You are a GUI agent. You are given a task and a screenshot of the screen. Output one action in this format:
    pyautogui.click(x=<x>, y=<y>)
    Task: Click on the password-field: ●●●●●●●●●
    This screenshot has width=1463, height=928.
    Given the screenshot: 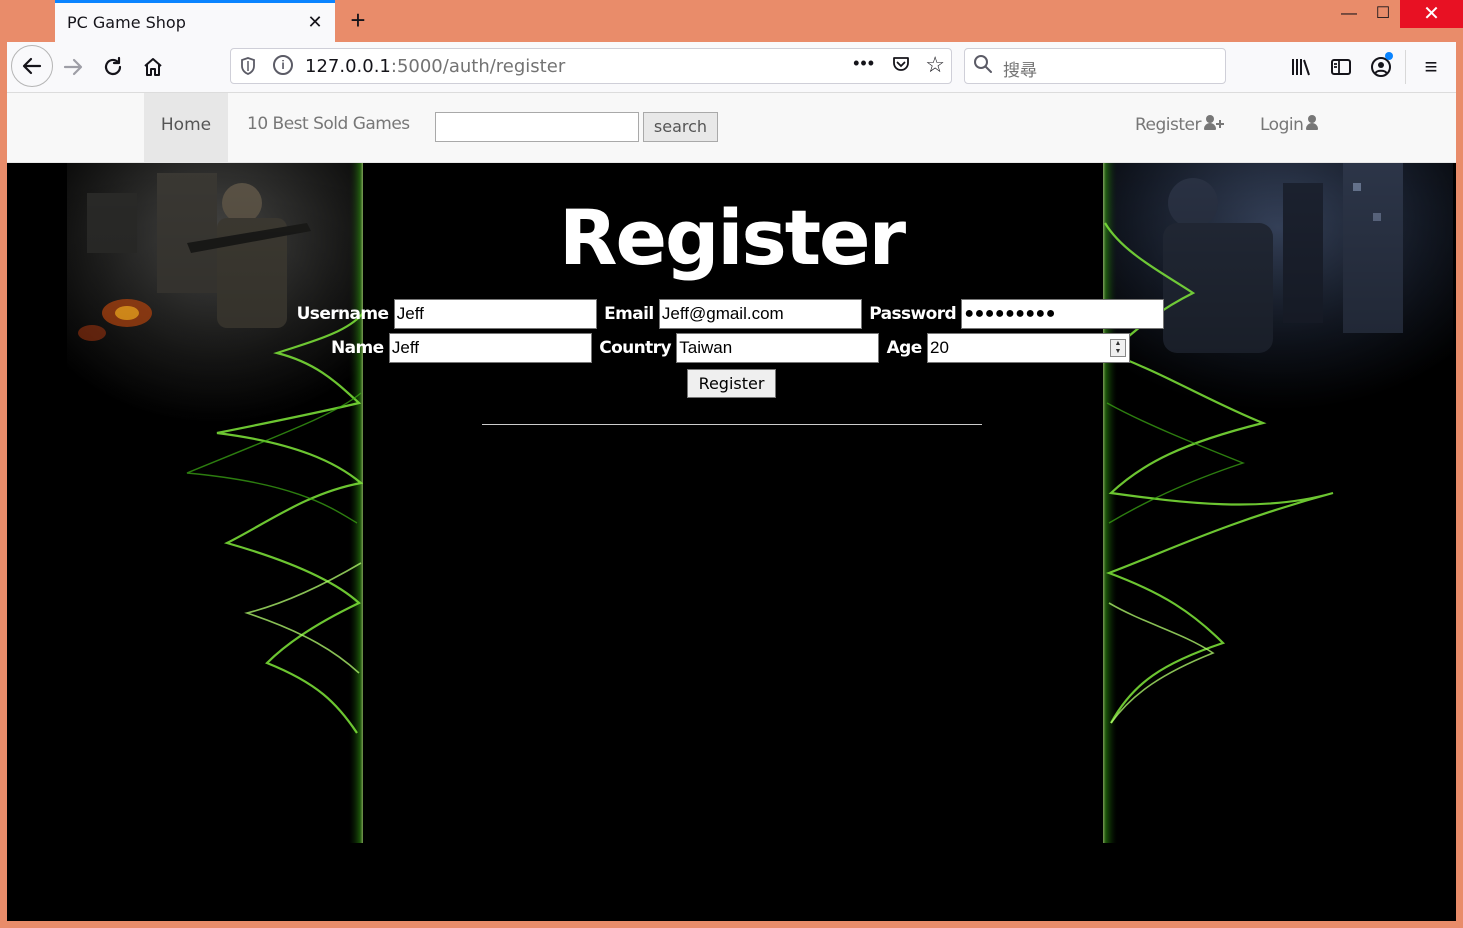 What is the action you would take?
    pyautogui.click(x=1063, y=314)
    